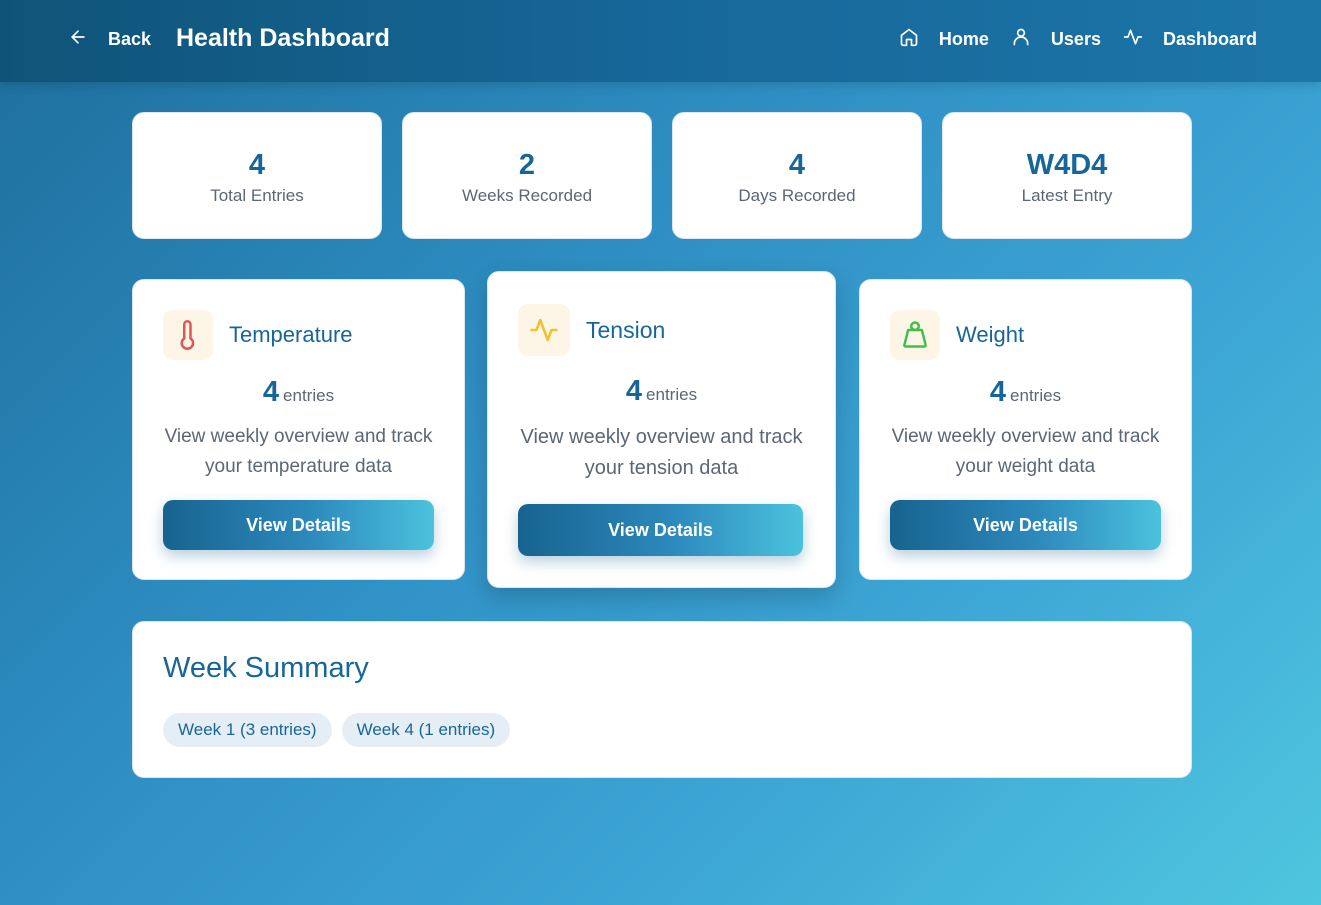  What do you see at coordinates (909, 39) in the screenshot?
I see `home-icon` at bounding box center [909, 39].